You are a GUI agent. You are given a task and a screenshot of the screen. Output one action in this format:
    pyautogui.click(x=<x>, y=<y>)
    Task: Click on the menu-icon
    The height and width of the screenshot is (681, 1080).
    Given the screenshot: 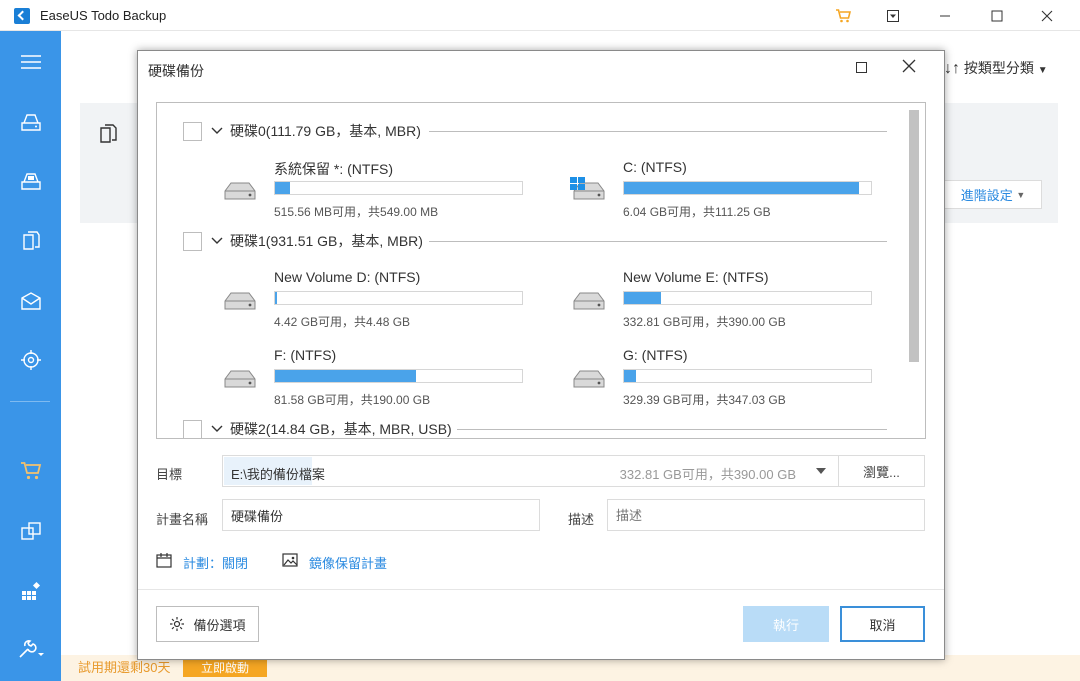 What is the action you would take?
    pyautogui.click(x=30, y=62)
    